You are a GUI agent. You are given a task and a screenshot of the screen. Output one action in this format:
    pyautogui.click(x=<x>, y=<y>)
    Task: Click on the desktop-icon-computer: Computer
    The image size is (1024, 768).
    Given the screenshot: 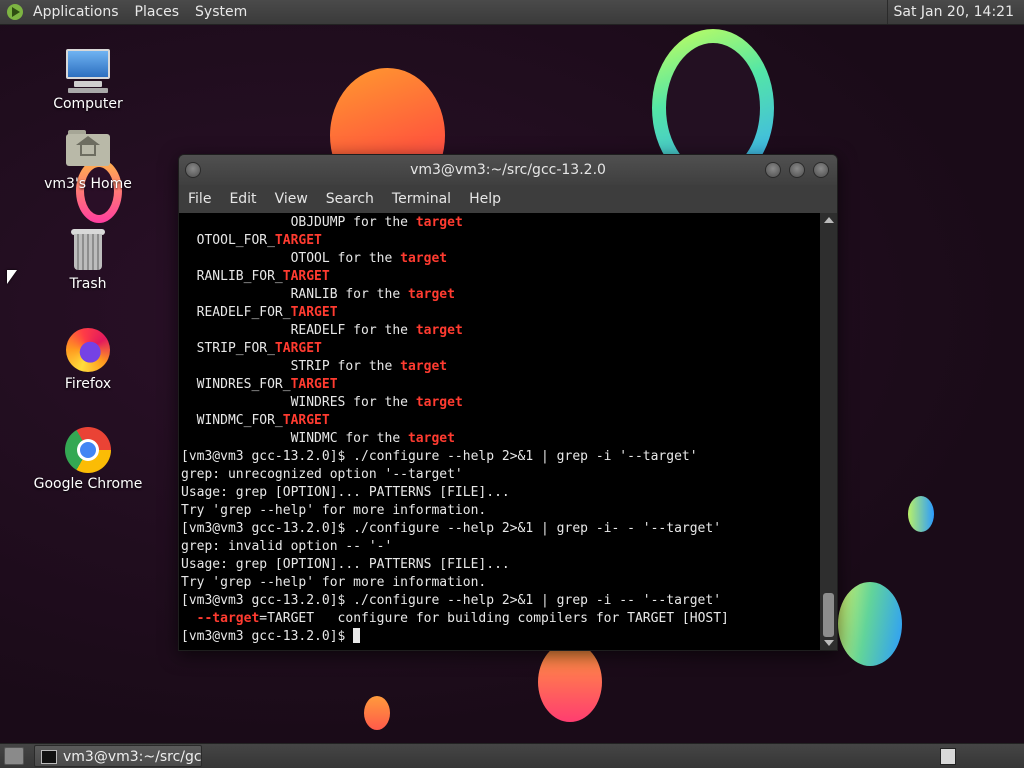 What is the action you would take?
    pyautogui.click(x=88, y=79)
    